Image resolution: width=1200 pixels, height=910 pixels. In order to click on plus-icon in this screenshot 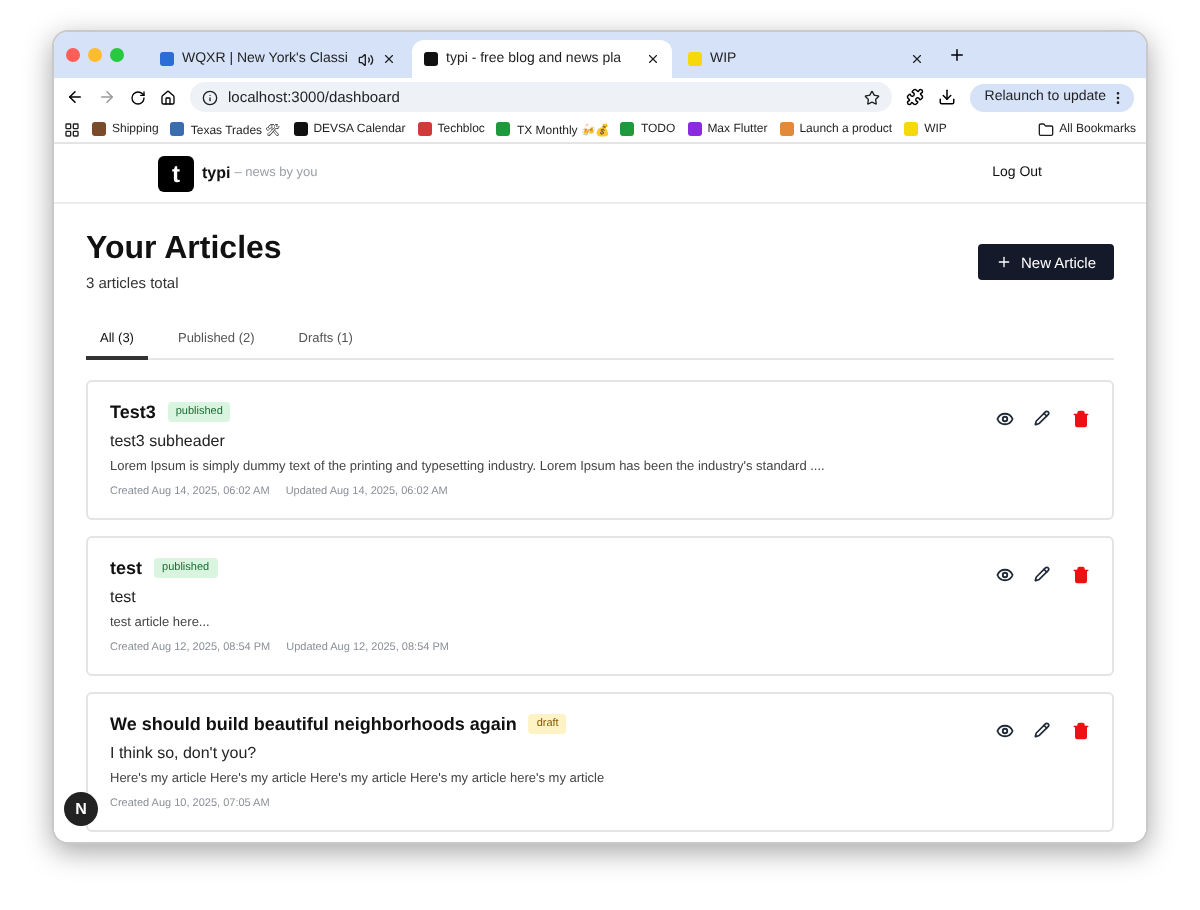, I will do `click(1004, 262)`.